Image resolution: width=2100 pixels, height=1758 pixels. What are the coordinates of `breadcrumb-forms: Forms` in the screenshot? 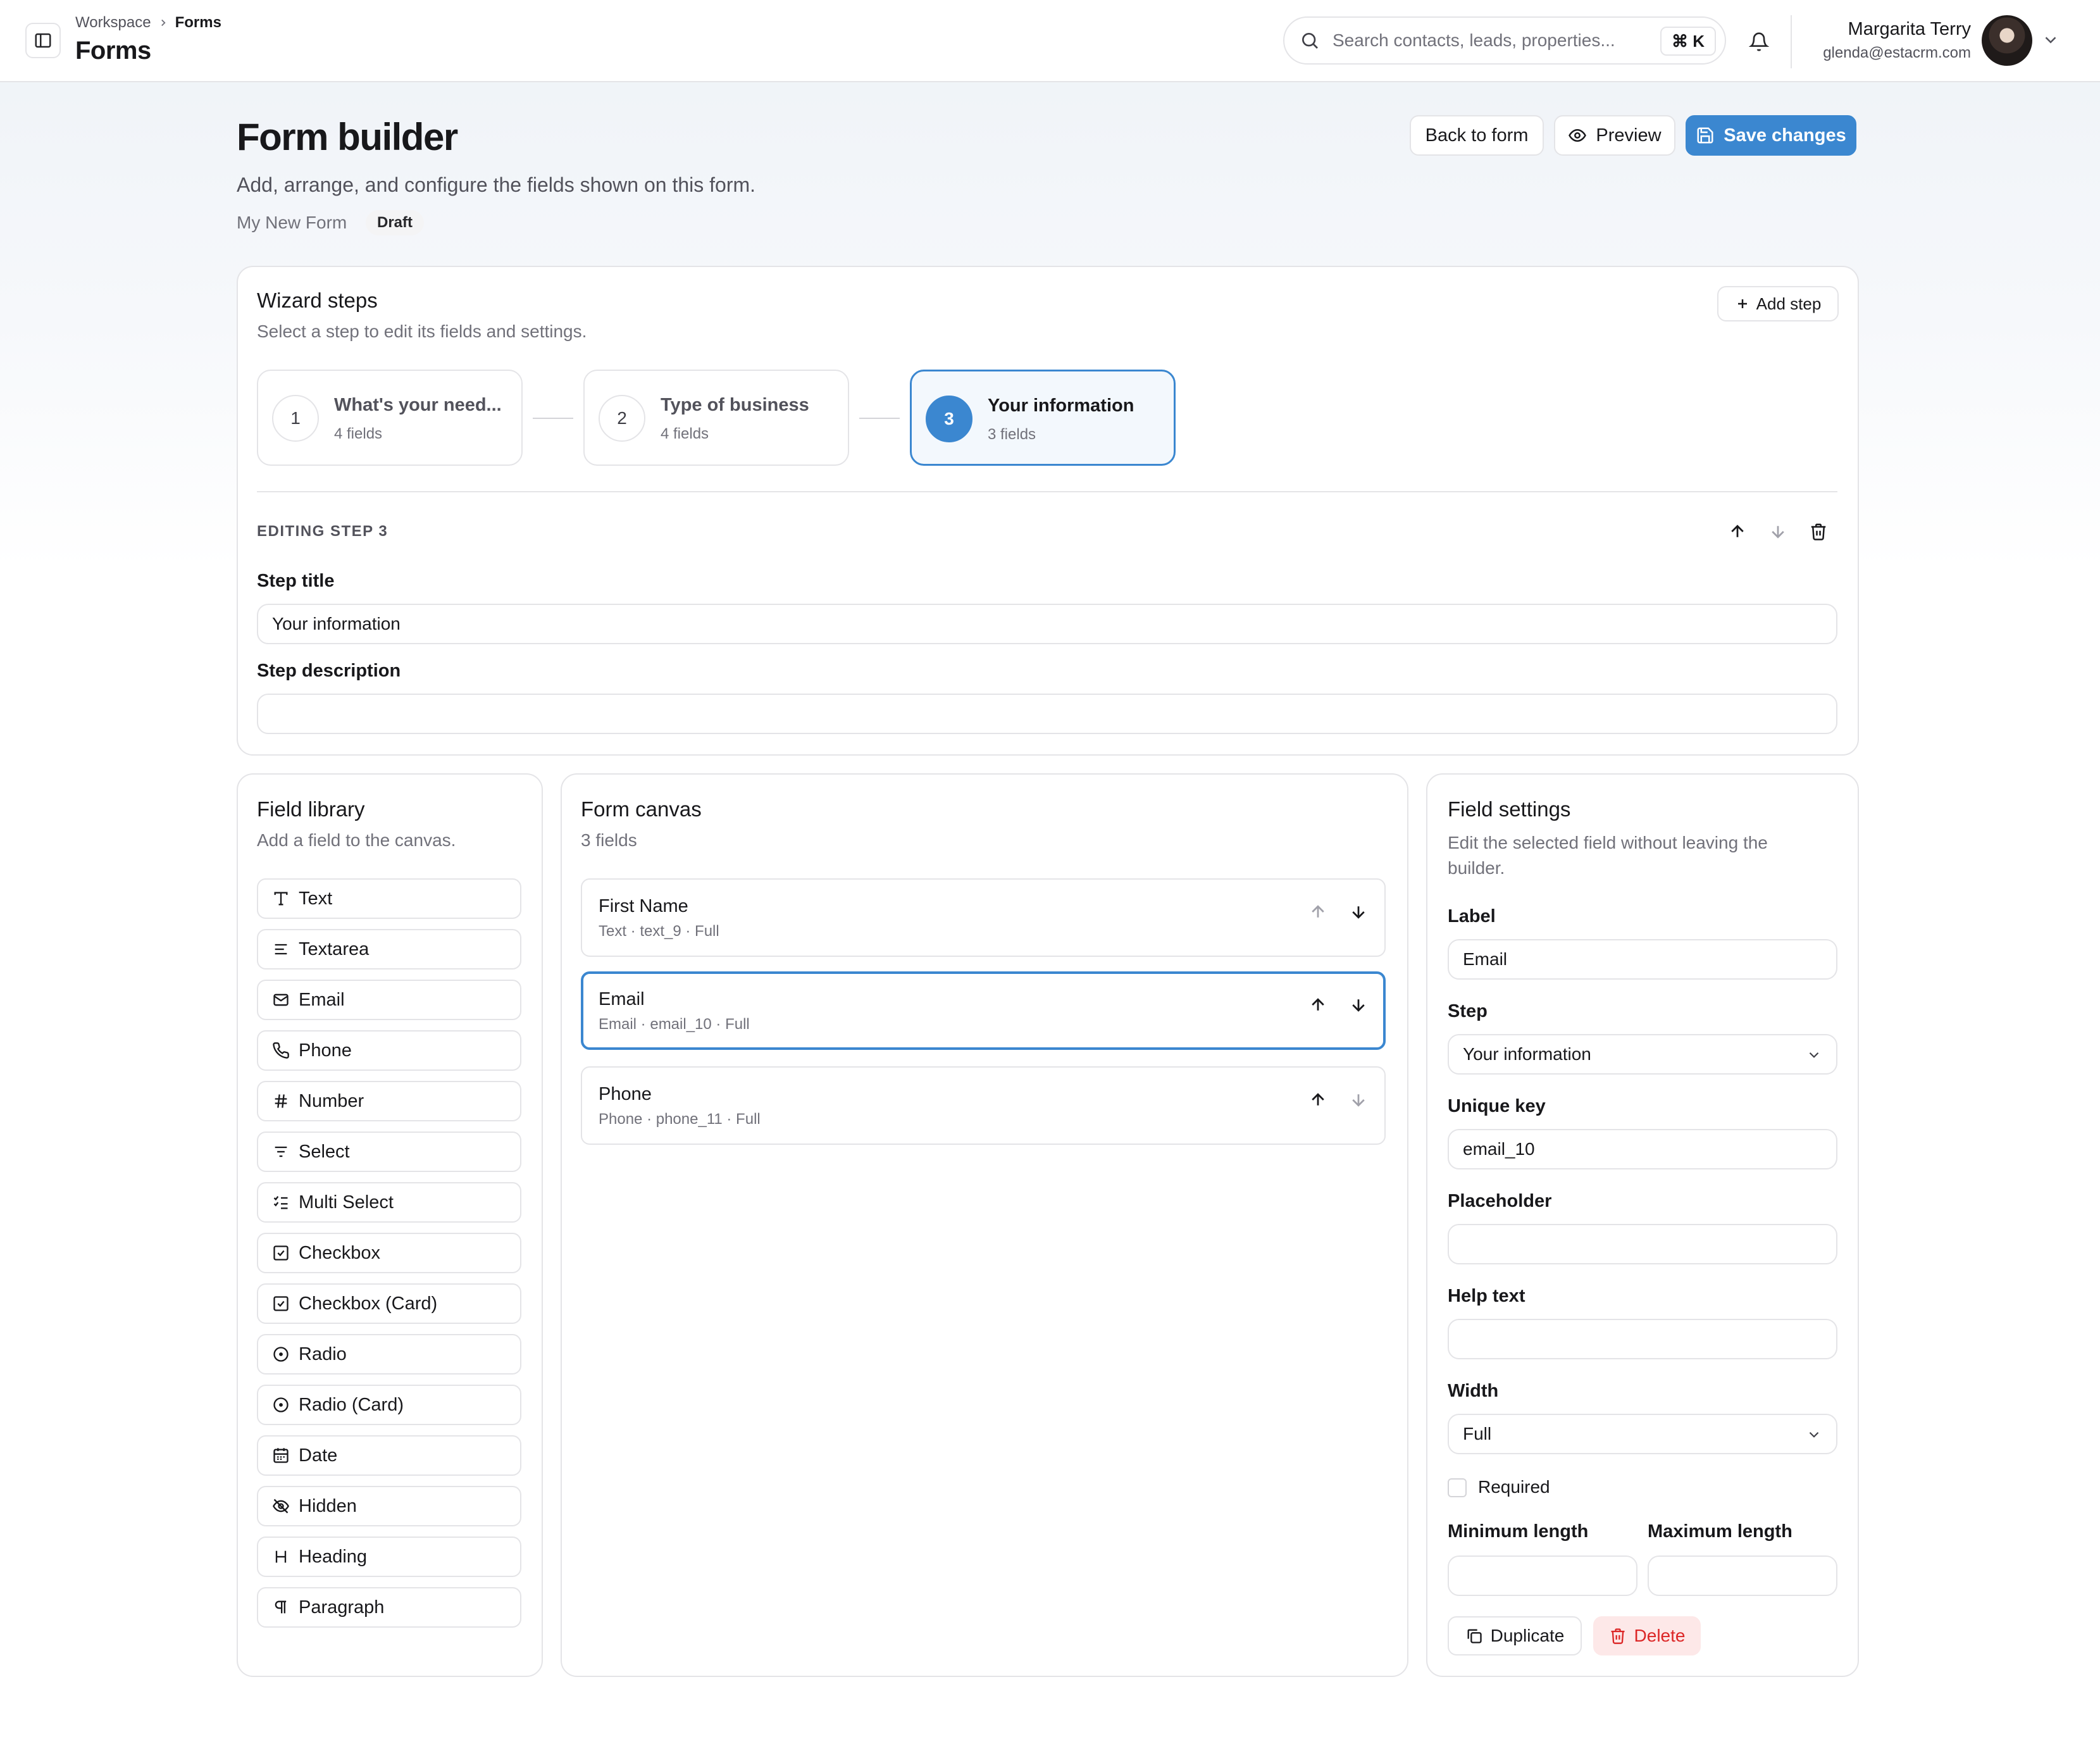 It's located at (198, 23).